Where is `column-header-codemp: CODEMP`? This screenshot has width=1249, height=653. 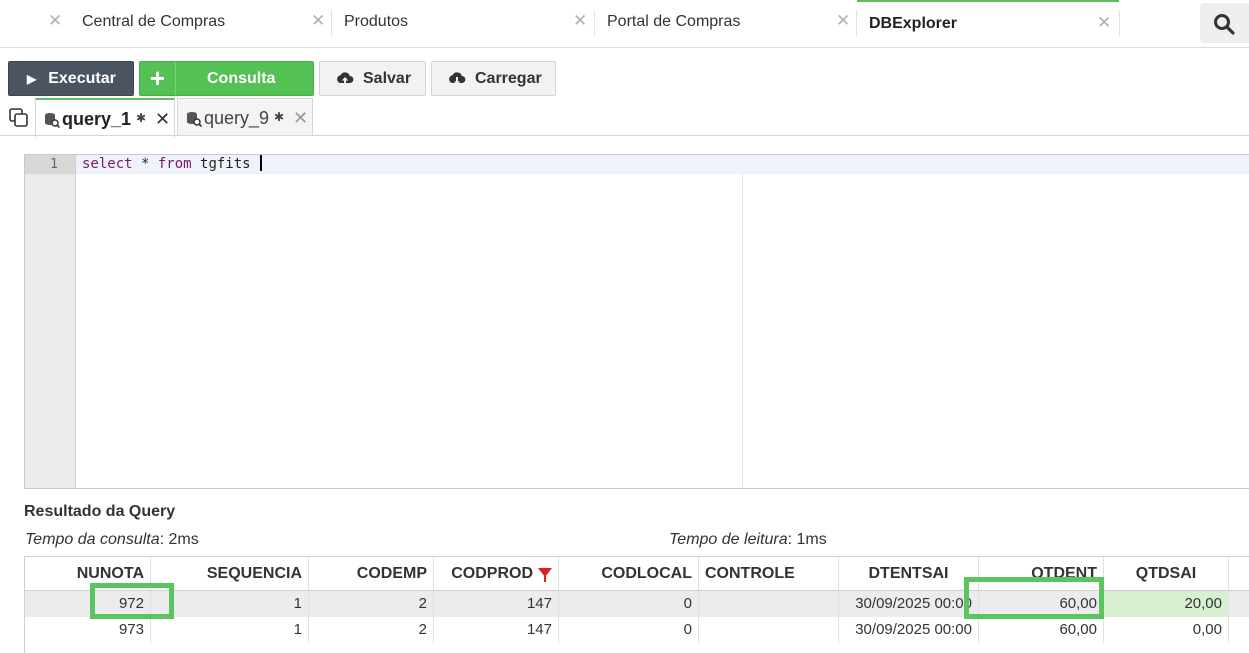
column-header-codemp: CODEMP is located at coordinates (371, 573).